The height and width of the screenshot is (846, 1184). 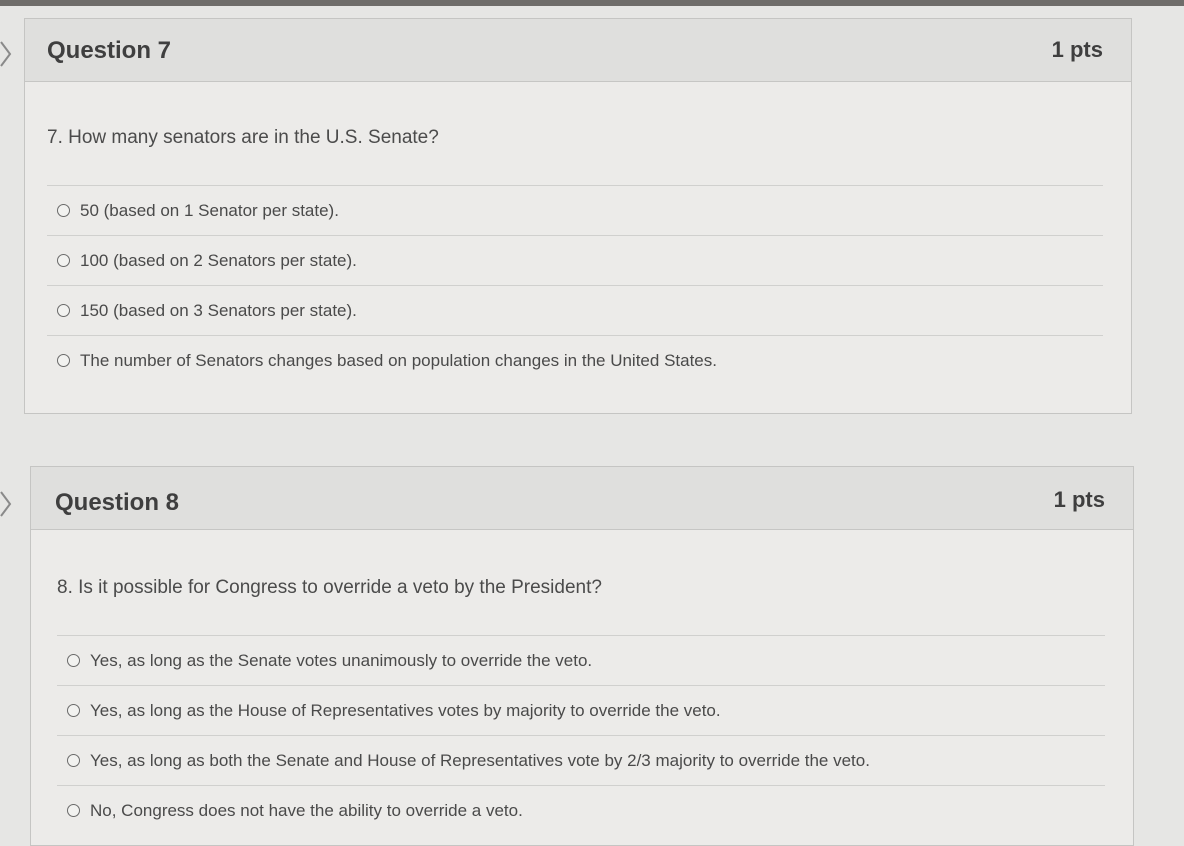 I want to click on question-8-flag-icon, so click(x=7, y=504).